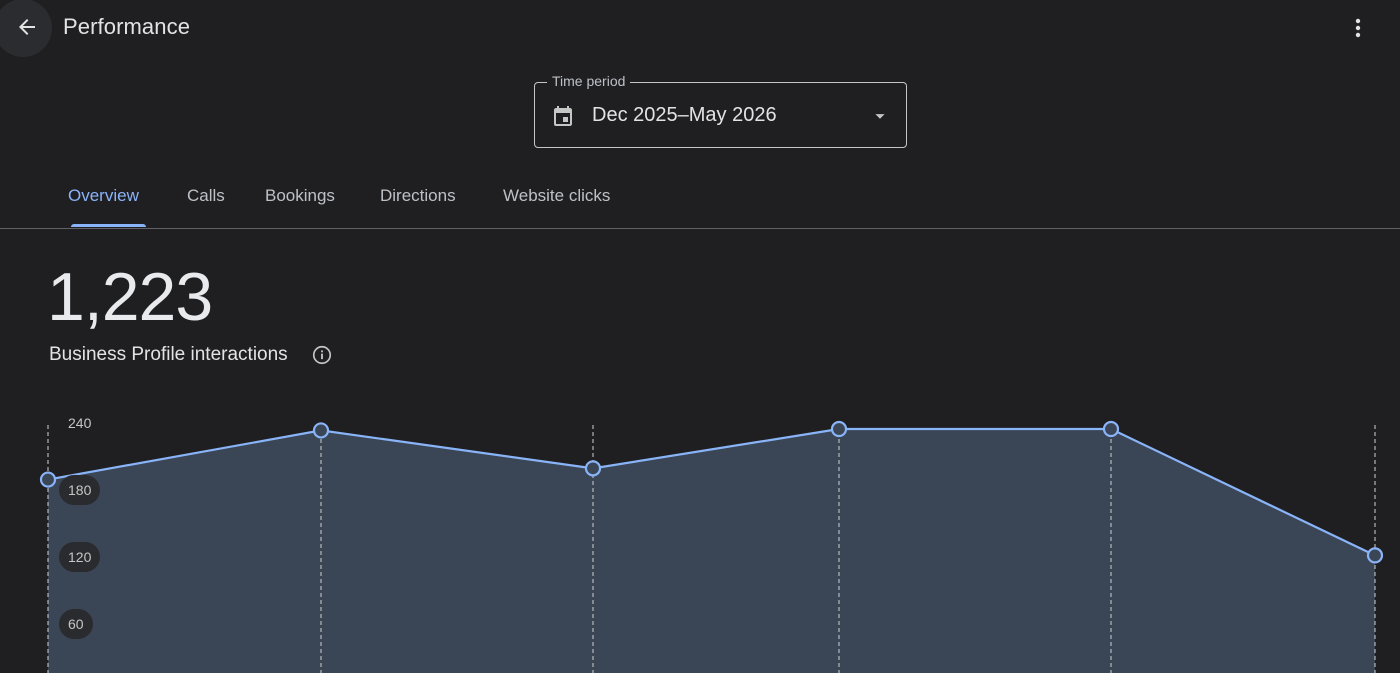  What do you see at coordinates (563, 116) in the screenshot?
I see `calendar-icon` at bounding box center [563, 116].